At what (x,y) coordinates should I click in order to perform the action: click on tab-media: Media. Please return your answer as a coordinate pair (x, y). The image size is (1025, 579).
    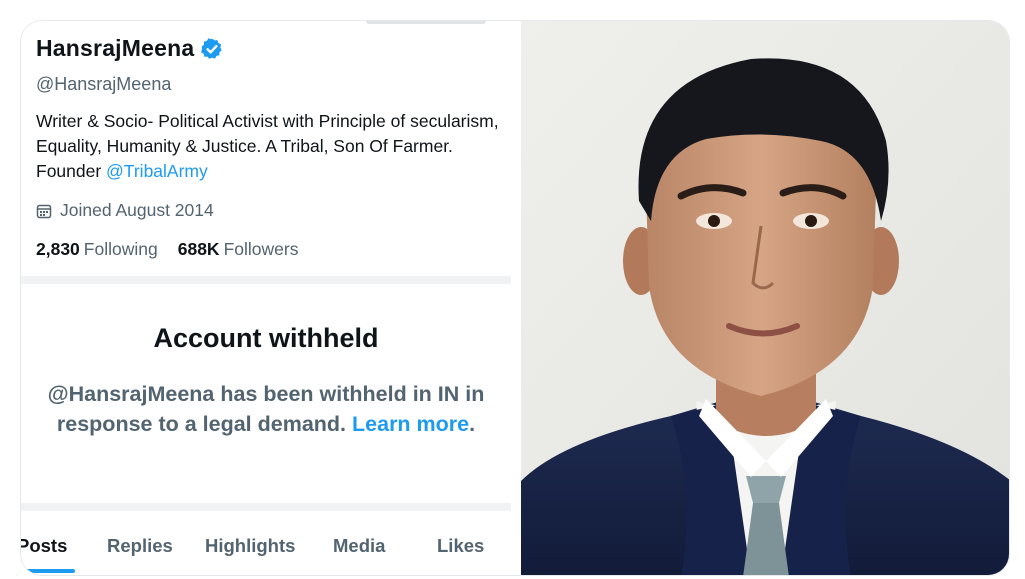
    Looking at the image, I should click on (359, 546).